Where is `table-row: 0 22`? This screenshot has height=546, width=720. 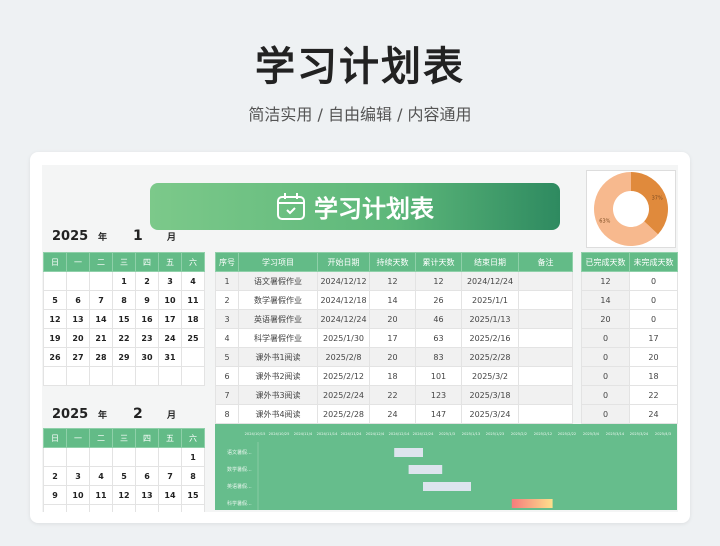
table-row: 0 22 is located at coordinates (629, 395).